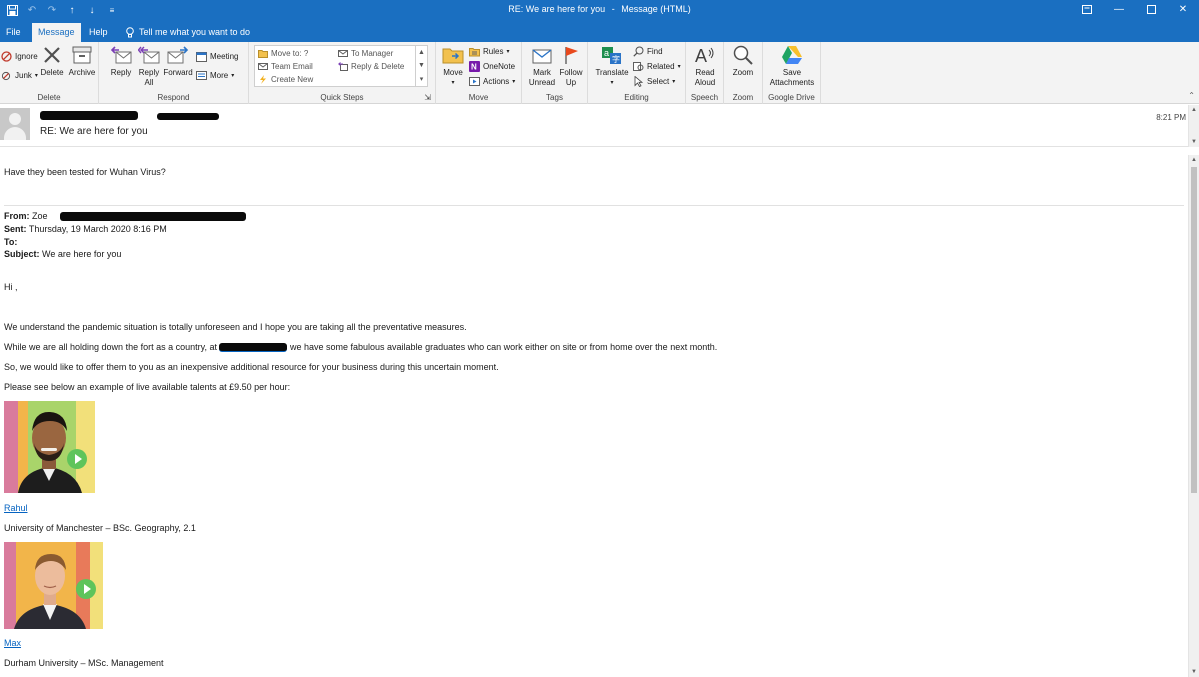 This screenshot has height=677, width=1199. I want to click on message-header: RE: We are here for you 8:21 PM ▲ ▼, so click(599, 126).